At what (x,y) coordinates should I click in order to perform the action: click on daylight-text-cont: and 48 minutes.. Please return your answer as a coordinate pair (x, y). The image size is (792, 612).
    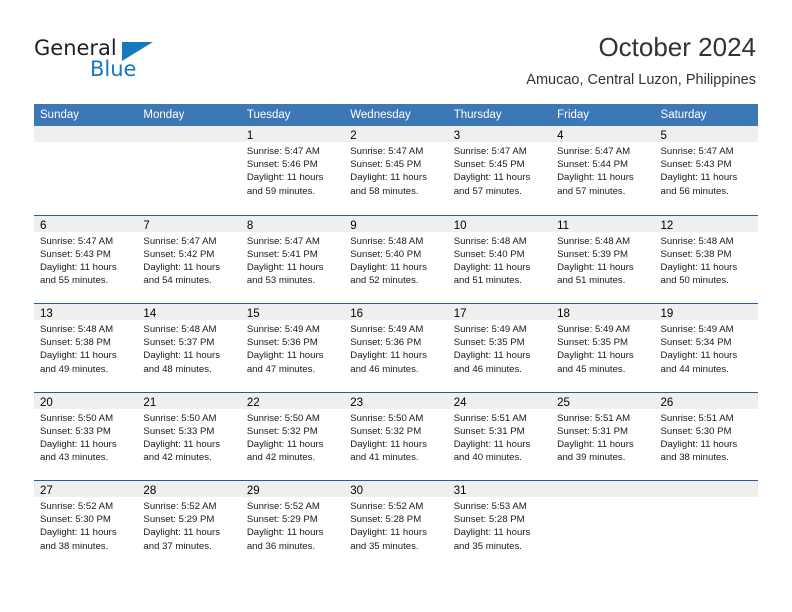
    Looking at the image, I should click on (177, 369).